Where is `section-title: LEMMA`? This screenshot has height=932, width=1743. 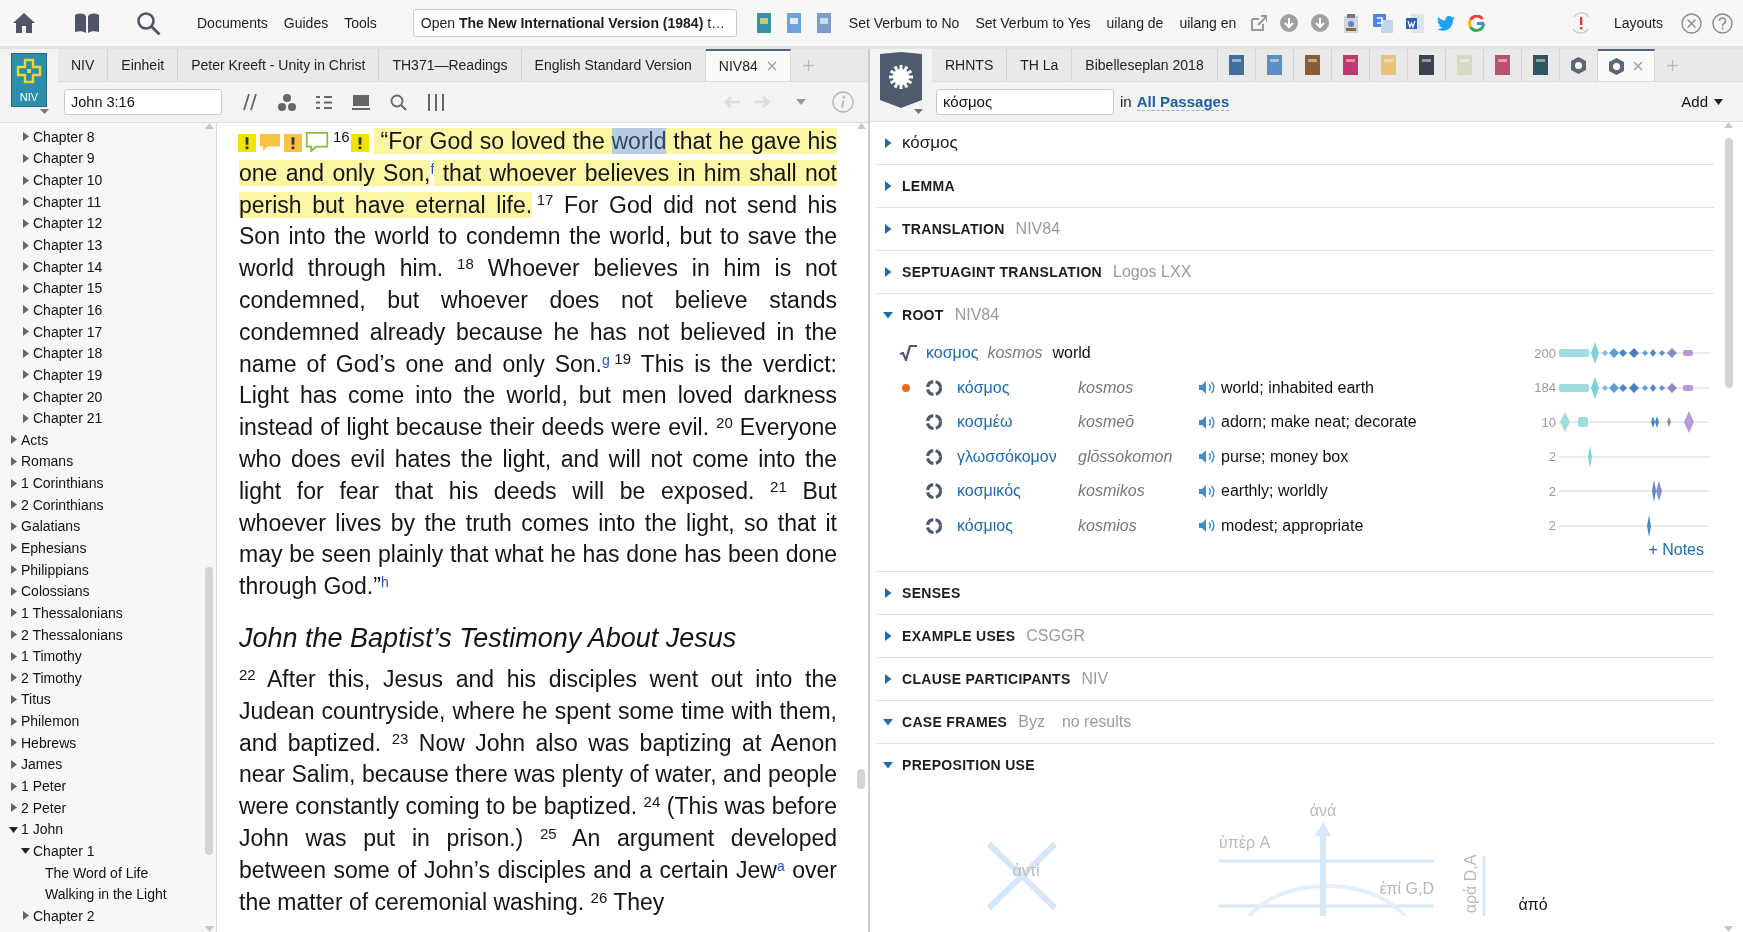 section-title: LEMMA is located at coordinates (928, 186).